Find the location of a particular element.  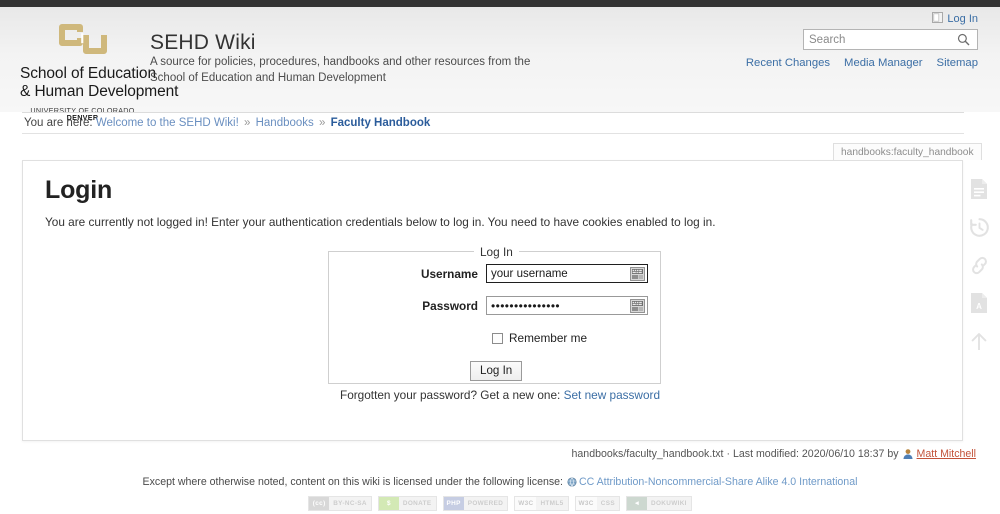

search-icon is located at coordinates (963, 39).